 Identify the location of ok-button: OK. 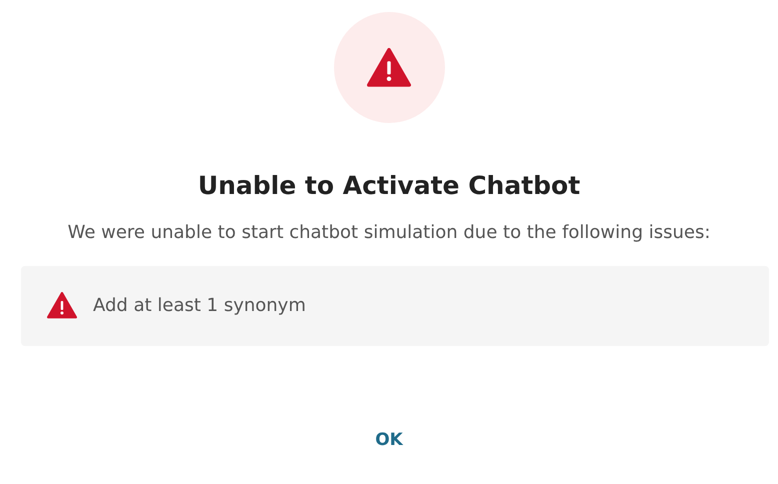
(389, 440).